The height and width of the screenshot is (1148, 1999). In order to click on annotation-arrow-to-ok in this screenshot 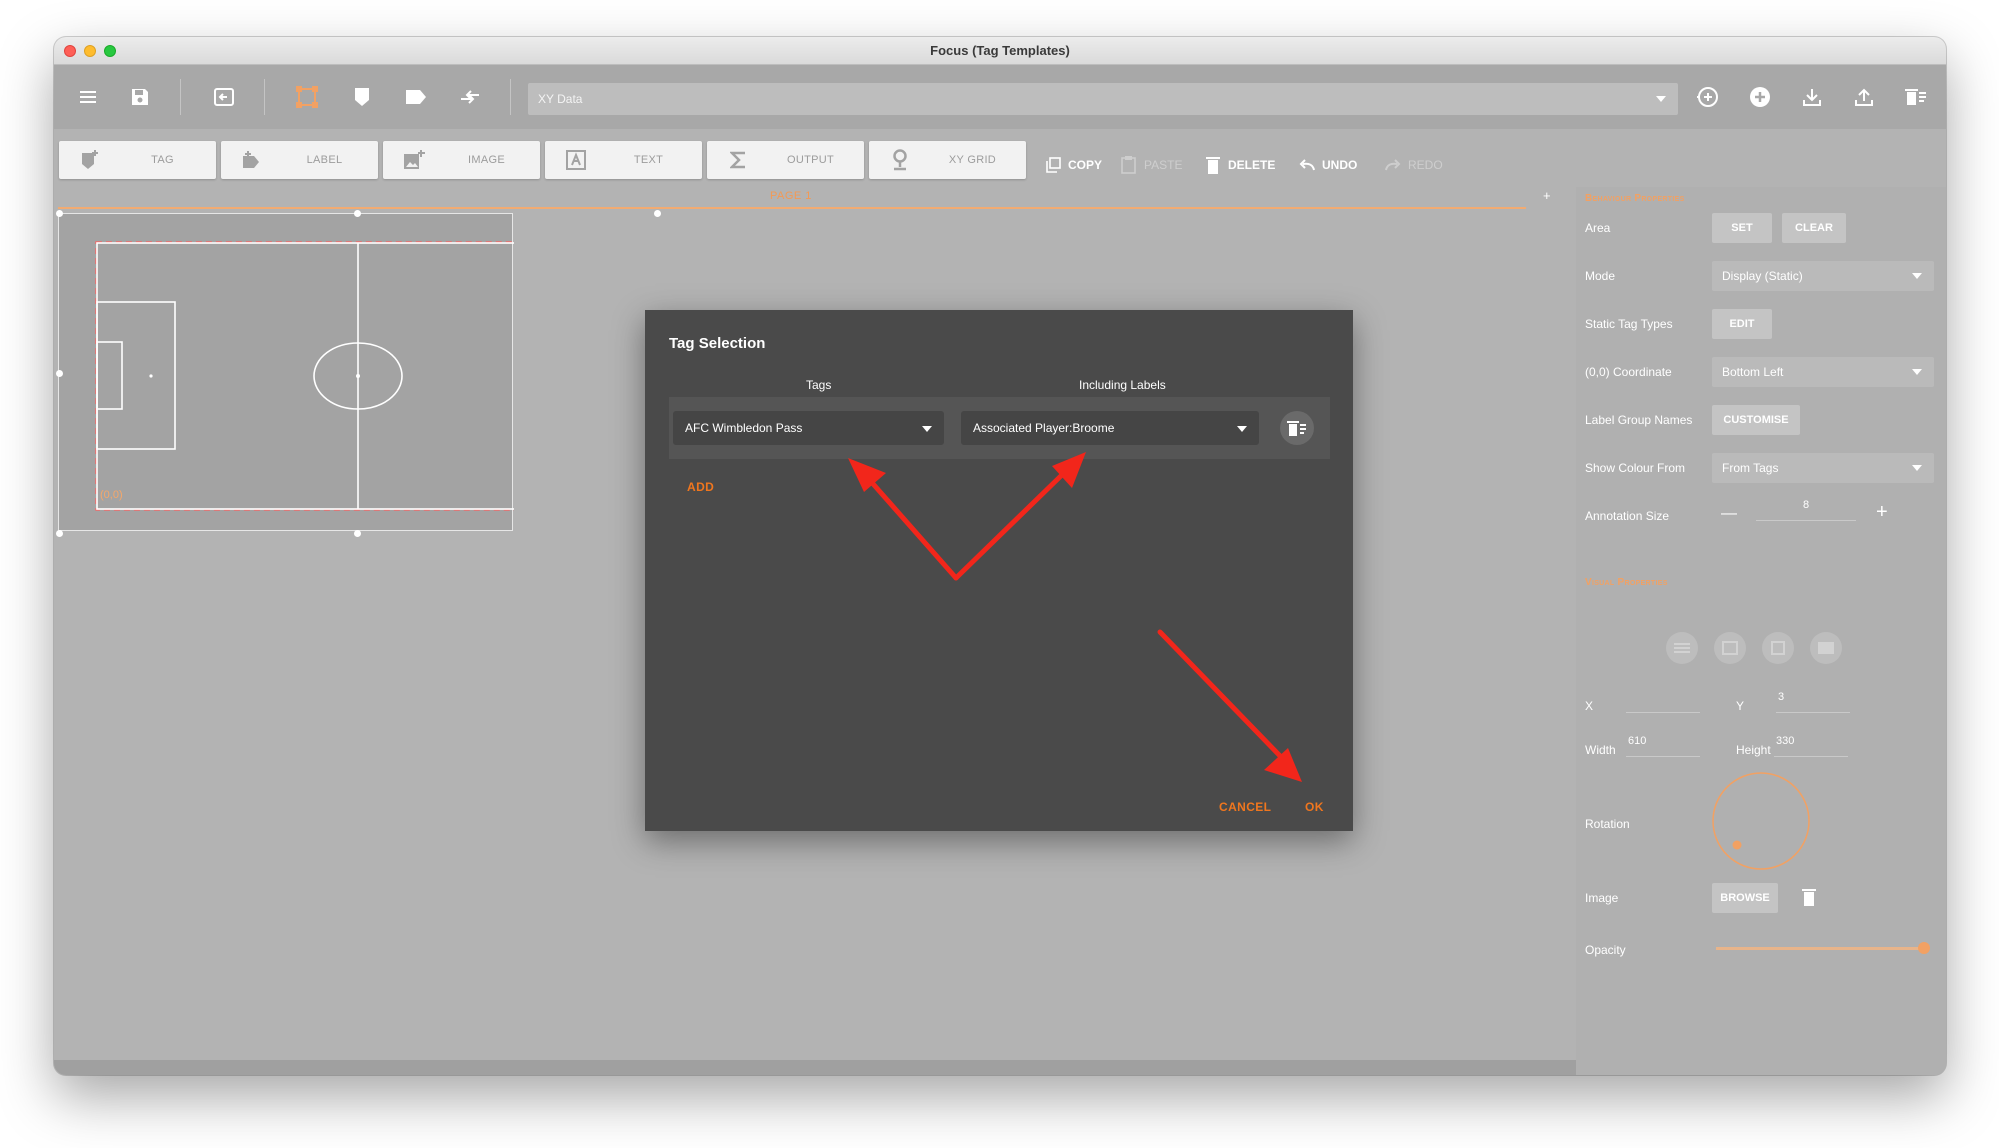, I will do `click(1222, 696)`.